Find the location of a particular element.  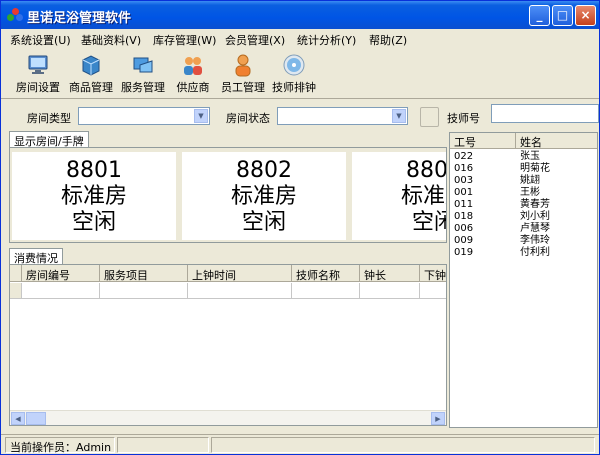

column-header: 下钟时间 is located at coordinates (433, 273).